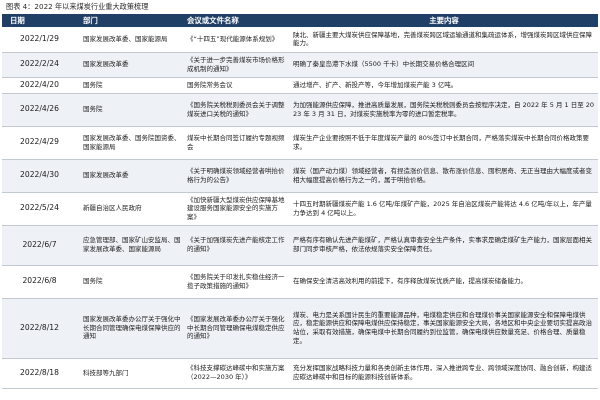 The height and width of the screenshot is (400, 600). What do you see at coordinates (41, 110) in the screenshot?
I see `cell-date: 2022/4/26` at bounding box center [41, 110].